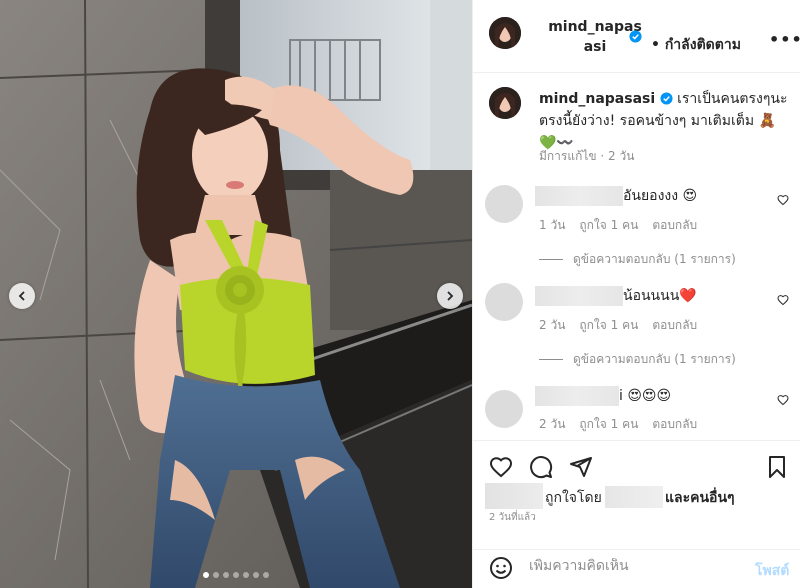 The image size is (800, 588). I want to click on following-button: • กำลังติดตาม, so click(696, 45).